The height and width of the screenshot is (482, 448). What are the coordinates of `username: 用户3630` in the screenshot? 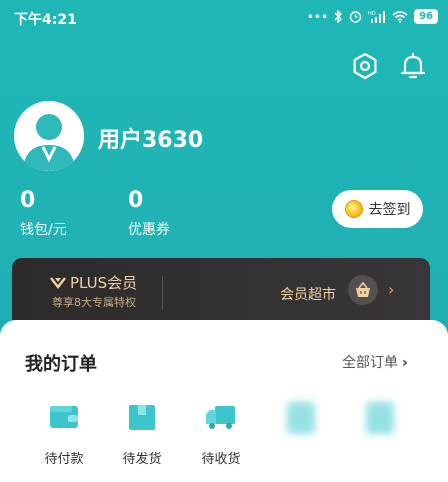 It's located at (150, 138).